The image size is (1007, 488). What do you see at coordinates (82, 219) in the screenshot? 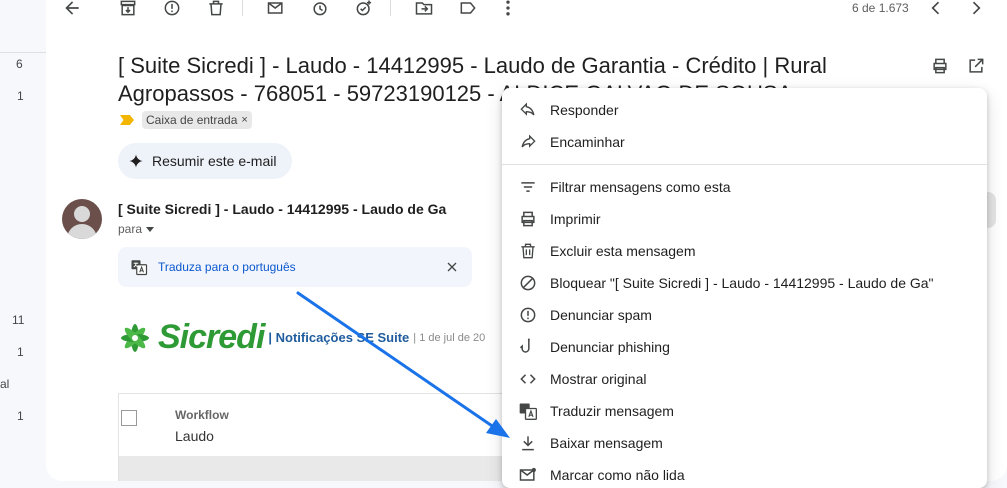
I see `avatar` at bounding box center [82, 219].